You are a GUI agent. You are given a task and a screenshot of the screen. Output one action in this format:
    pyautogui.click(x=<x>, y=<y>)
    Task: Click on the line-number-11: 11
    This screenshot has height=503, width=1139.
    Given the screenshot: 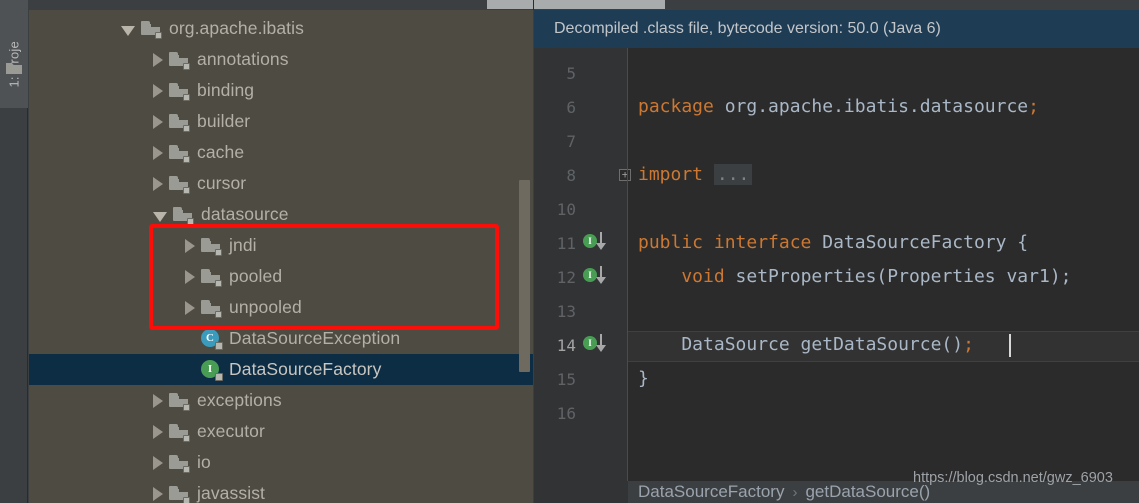 What is the action you would take?
    pyautogui.click(x=566, y=243)
    